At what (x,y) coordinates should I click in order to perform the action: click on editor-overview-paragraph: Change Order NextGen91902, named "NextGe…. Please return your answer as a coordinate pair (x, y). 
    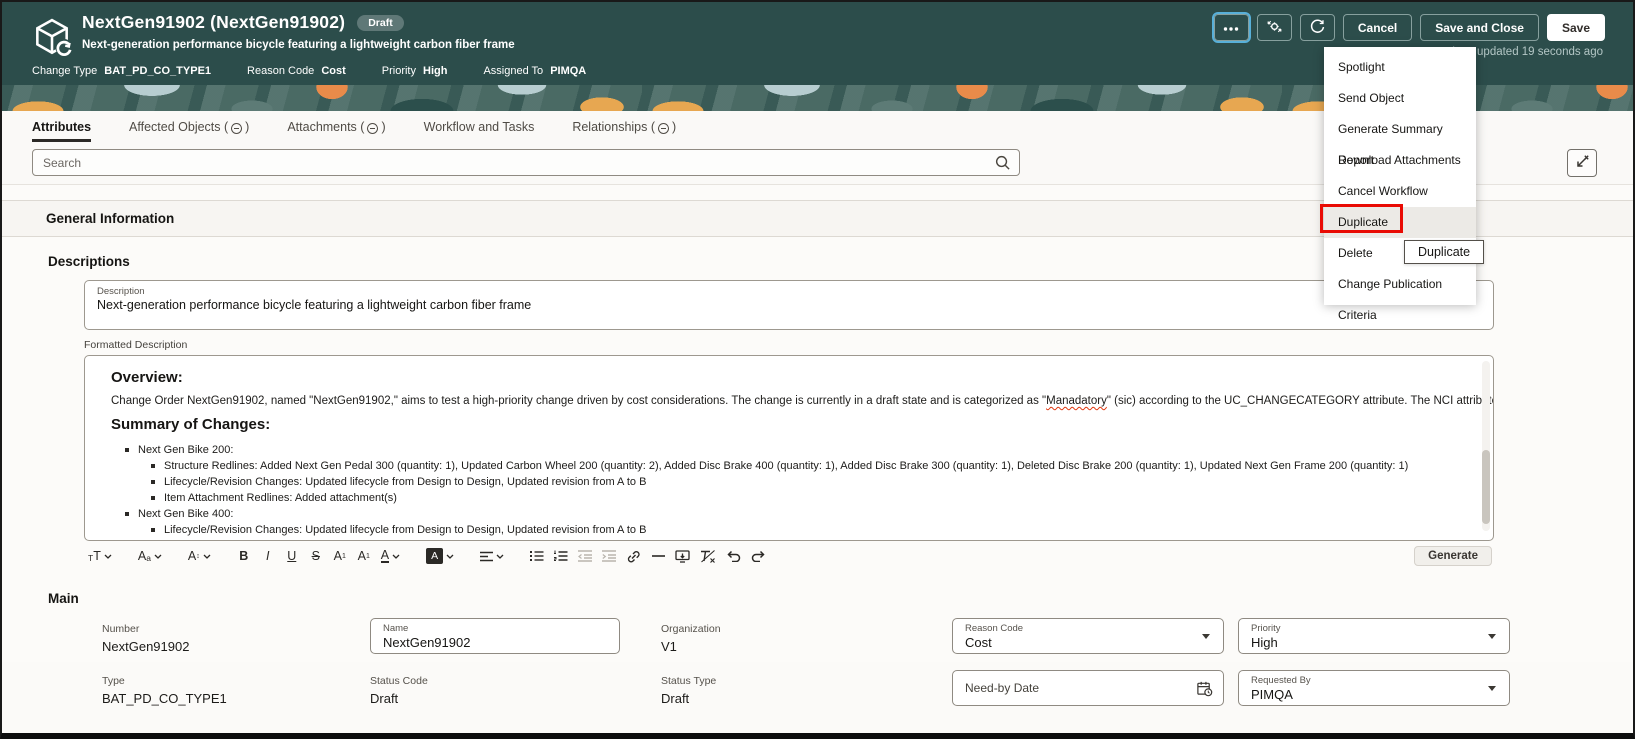
    Looking at the image, I should click on (802, 401).